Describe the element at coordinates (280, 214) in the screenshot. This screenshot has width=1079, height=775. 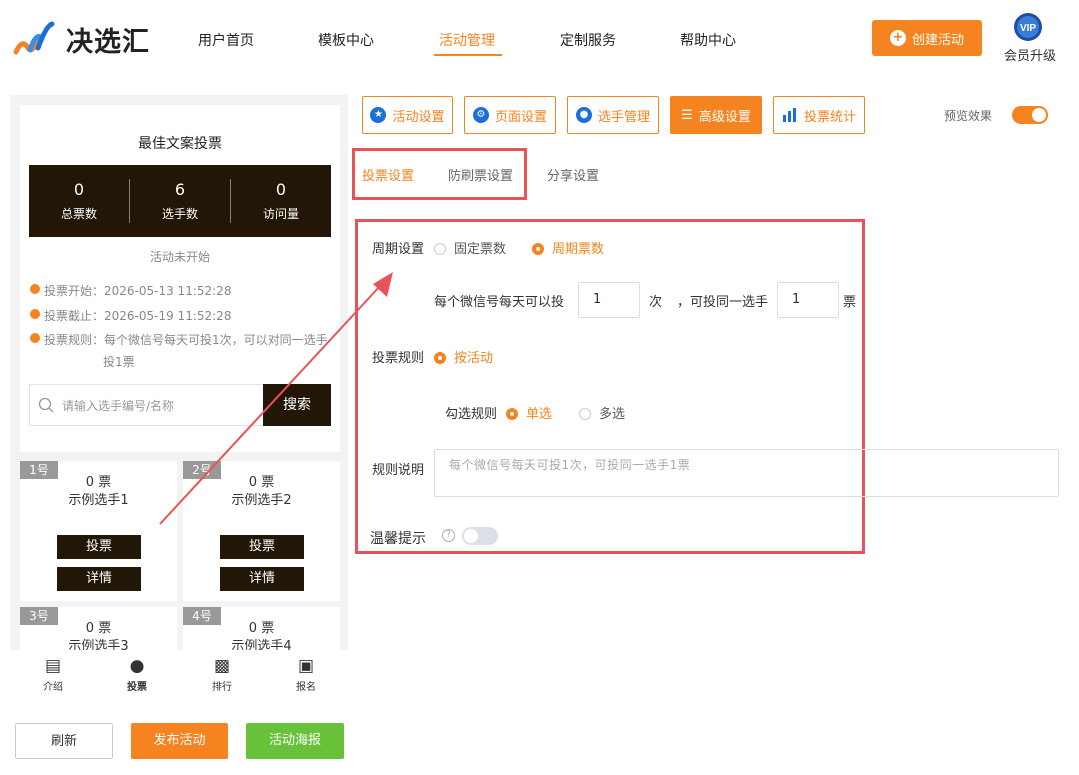
I see `stat-label: 访问量` at that location.